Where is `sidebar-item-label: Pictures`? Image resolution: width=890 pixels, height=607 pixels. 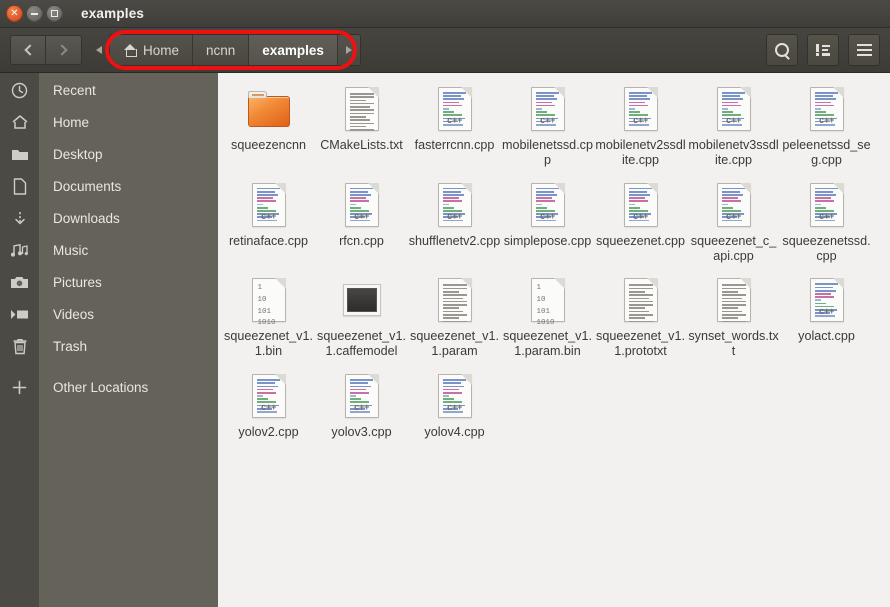 sidebar-item-label: Pictures is located at coordinates (77, 282).